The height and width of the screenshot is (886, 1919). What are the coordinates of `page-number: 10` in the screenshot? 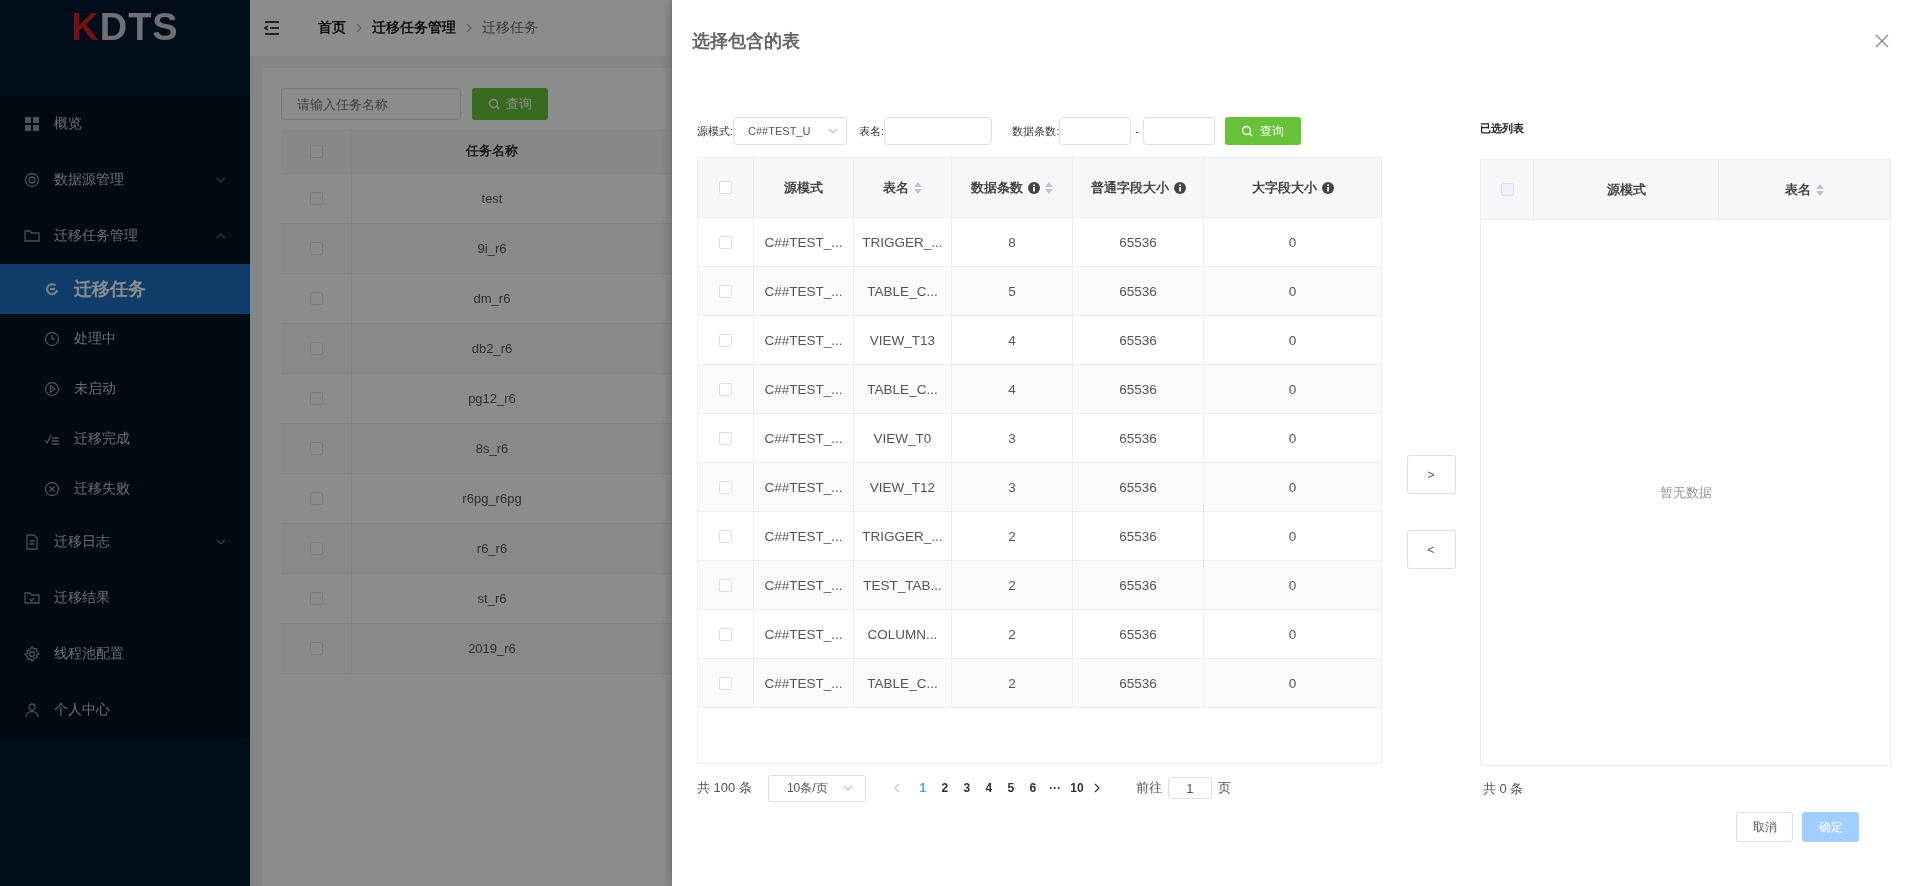 It's located at (1076, 788).